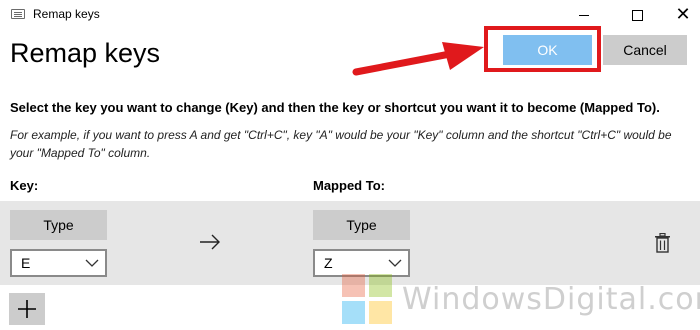 The image size is (700, 330). I want to click on close-button: ✕, so click(680, 15).